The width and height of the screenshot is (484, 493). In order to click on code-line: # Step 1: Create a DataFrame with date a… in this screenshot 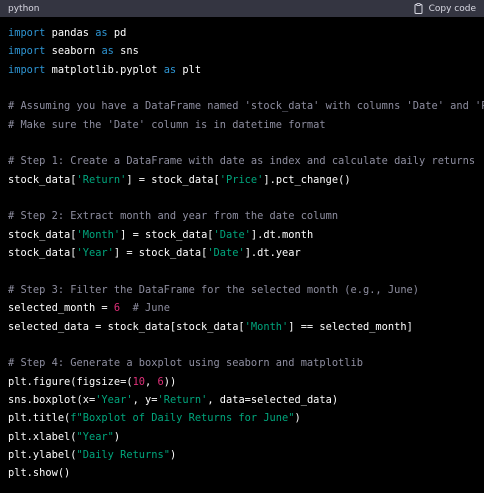, I will do `click(246, 161)`.